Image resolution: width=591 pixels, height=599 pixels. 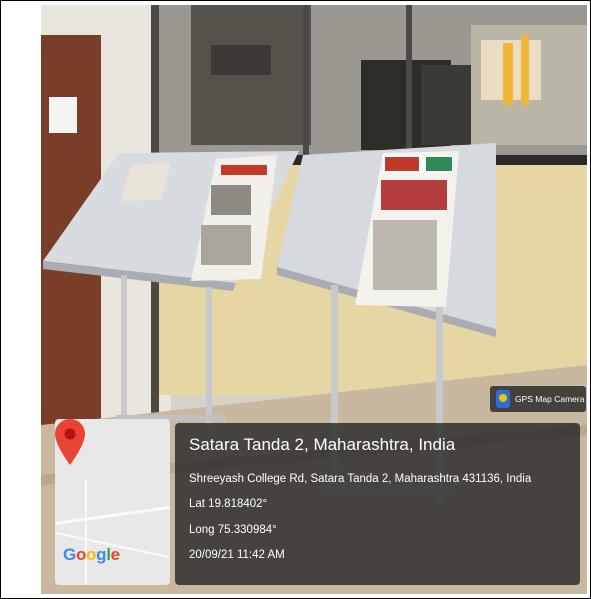 What do you see at coordinates (503, 399) in the screenshot?
I see `gps-map-camera-icon` at bounding box center [503, 399].